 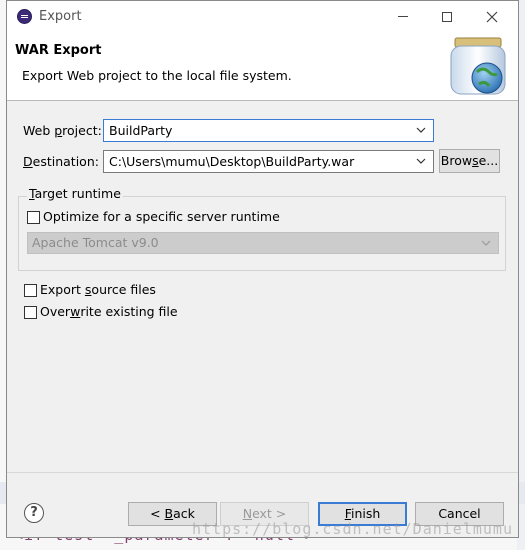 I want to click on web-project-label: Web project:, so click(x=62, y=130).